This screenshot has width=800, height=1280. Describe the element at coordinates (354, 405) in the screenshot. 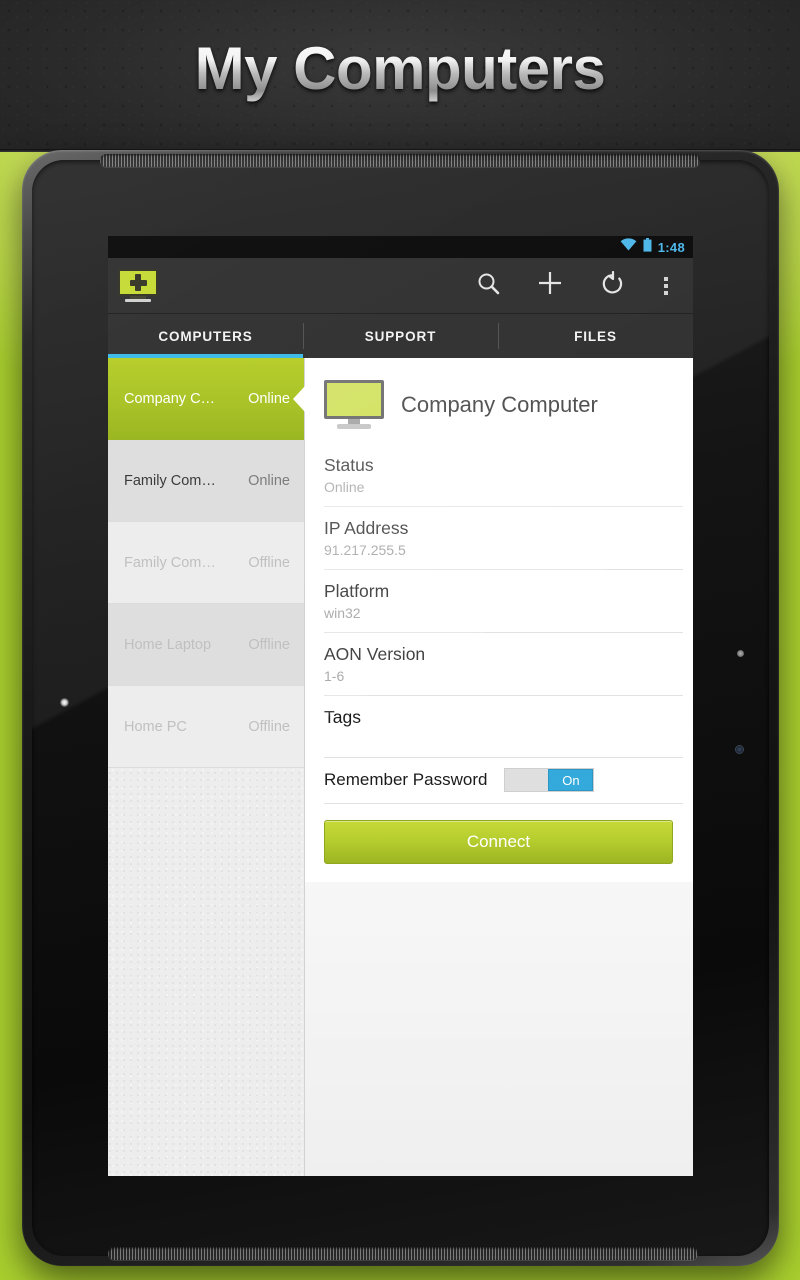

I see `monitor-icon` at that location.